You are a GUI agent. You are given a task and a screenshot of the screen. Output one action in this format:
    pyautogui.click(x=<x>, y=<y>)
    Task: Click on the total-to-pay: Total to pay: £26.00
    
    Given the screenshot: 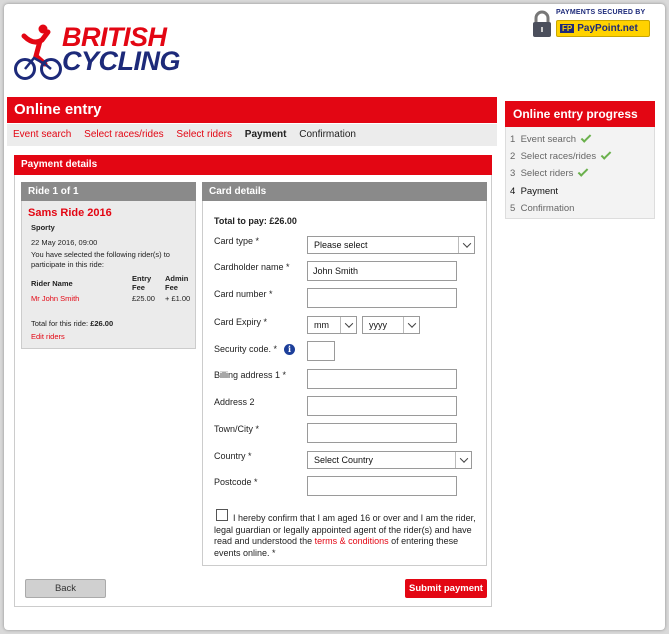 What is the action you would take?
    pyautogui.click(x=255, y=221)
    